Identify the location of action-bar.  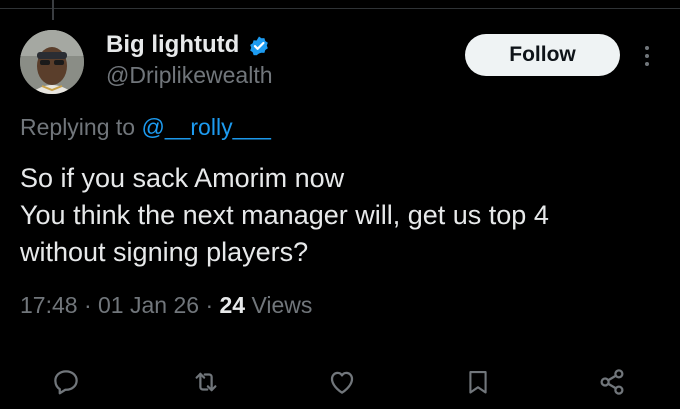
(340, 382).